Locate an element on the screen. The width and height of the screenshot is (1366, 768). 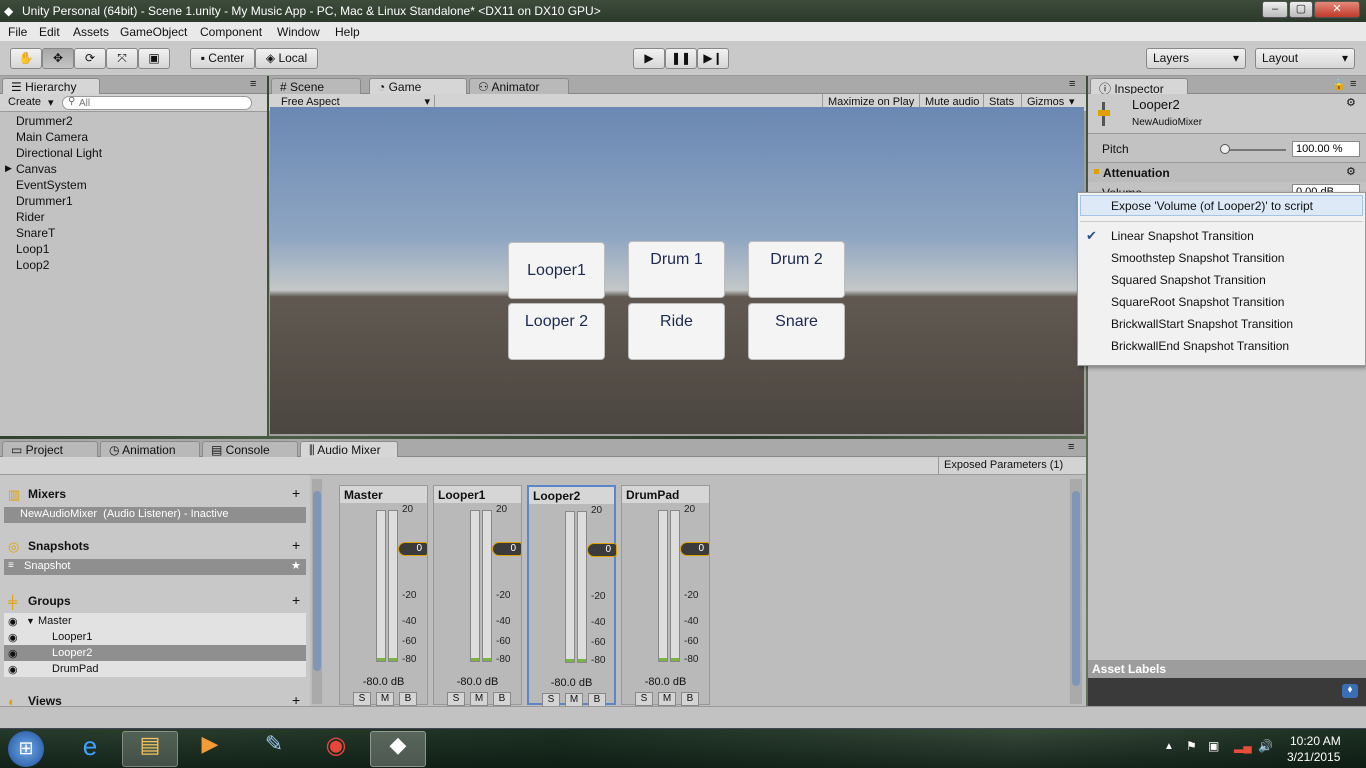
drum1-button: Drum 1 is located at coordinates (676, 269).